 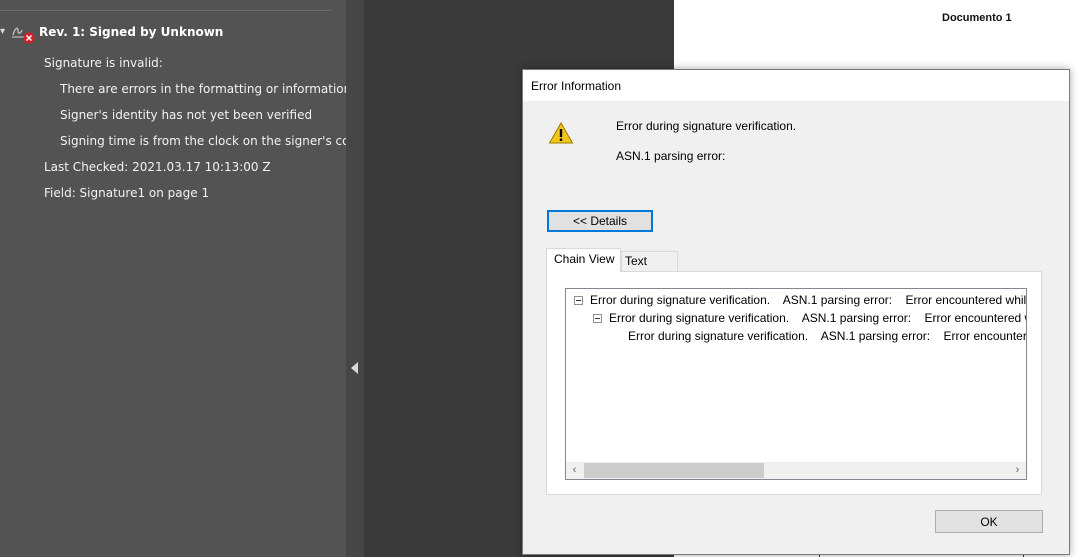 What do you see at coordinates (649, 268) in the screenshot?
I see `tab-text-view: Text View` at bounding box center [649, 268].